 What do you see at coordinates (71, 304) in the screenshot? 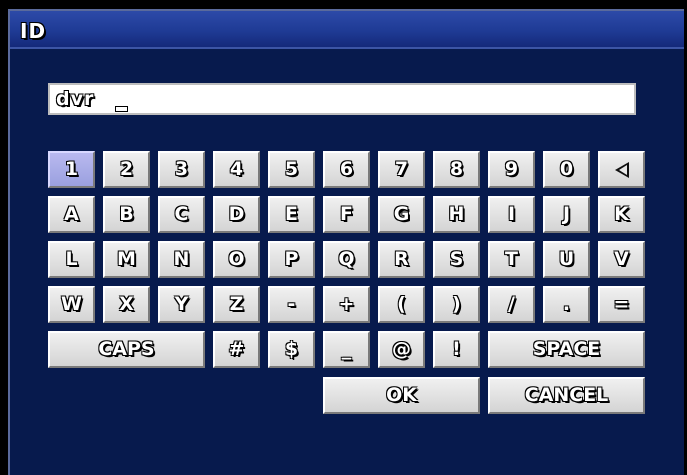
I see `key-w: W` at bounding box center [71, 304].